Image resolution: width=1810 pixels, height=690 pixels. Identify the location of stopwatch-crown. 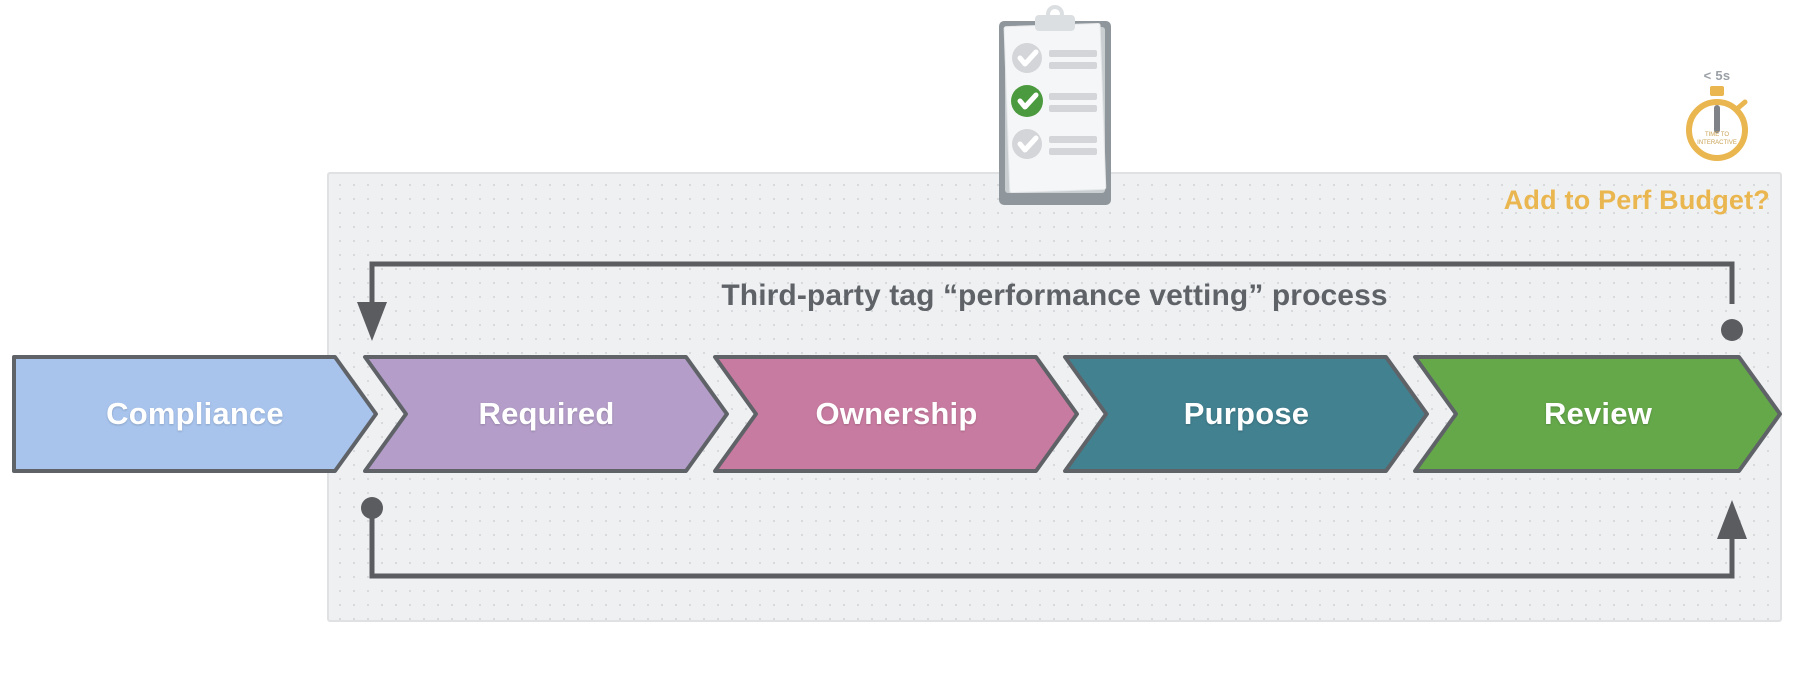
(1717, 91).